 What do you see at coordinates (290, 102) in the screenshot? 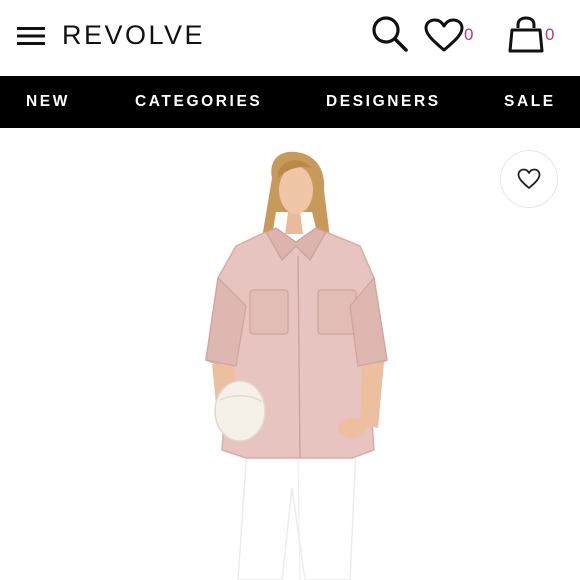
I see `main-nav: NEW CATEGORIES DESIGNERS SALE` at bounding box center [290, 102].